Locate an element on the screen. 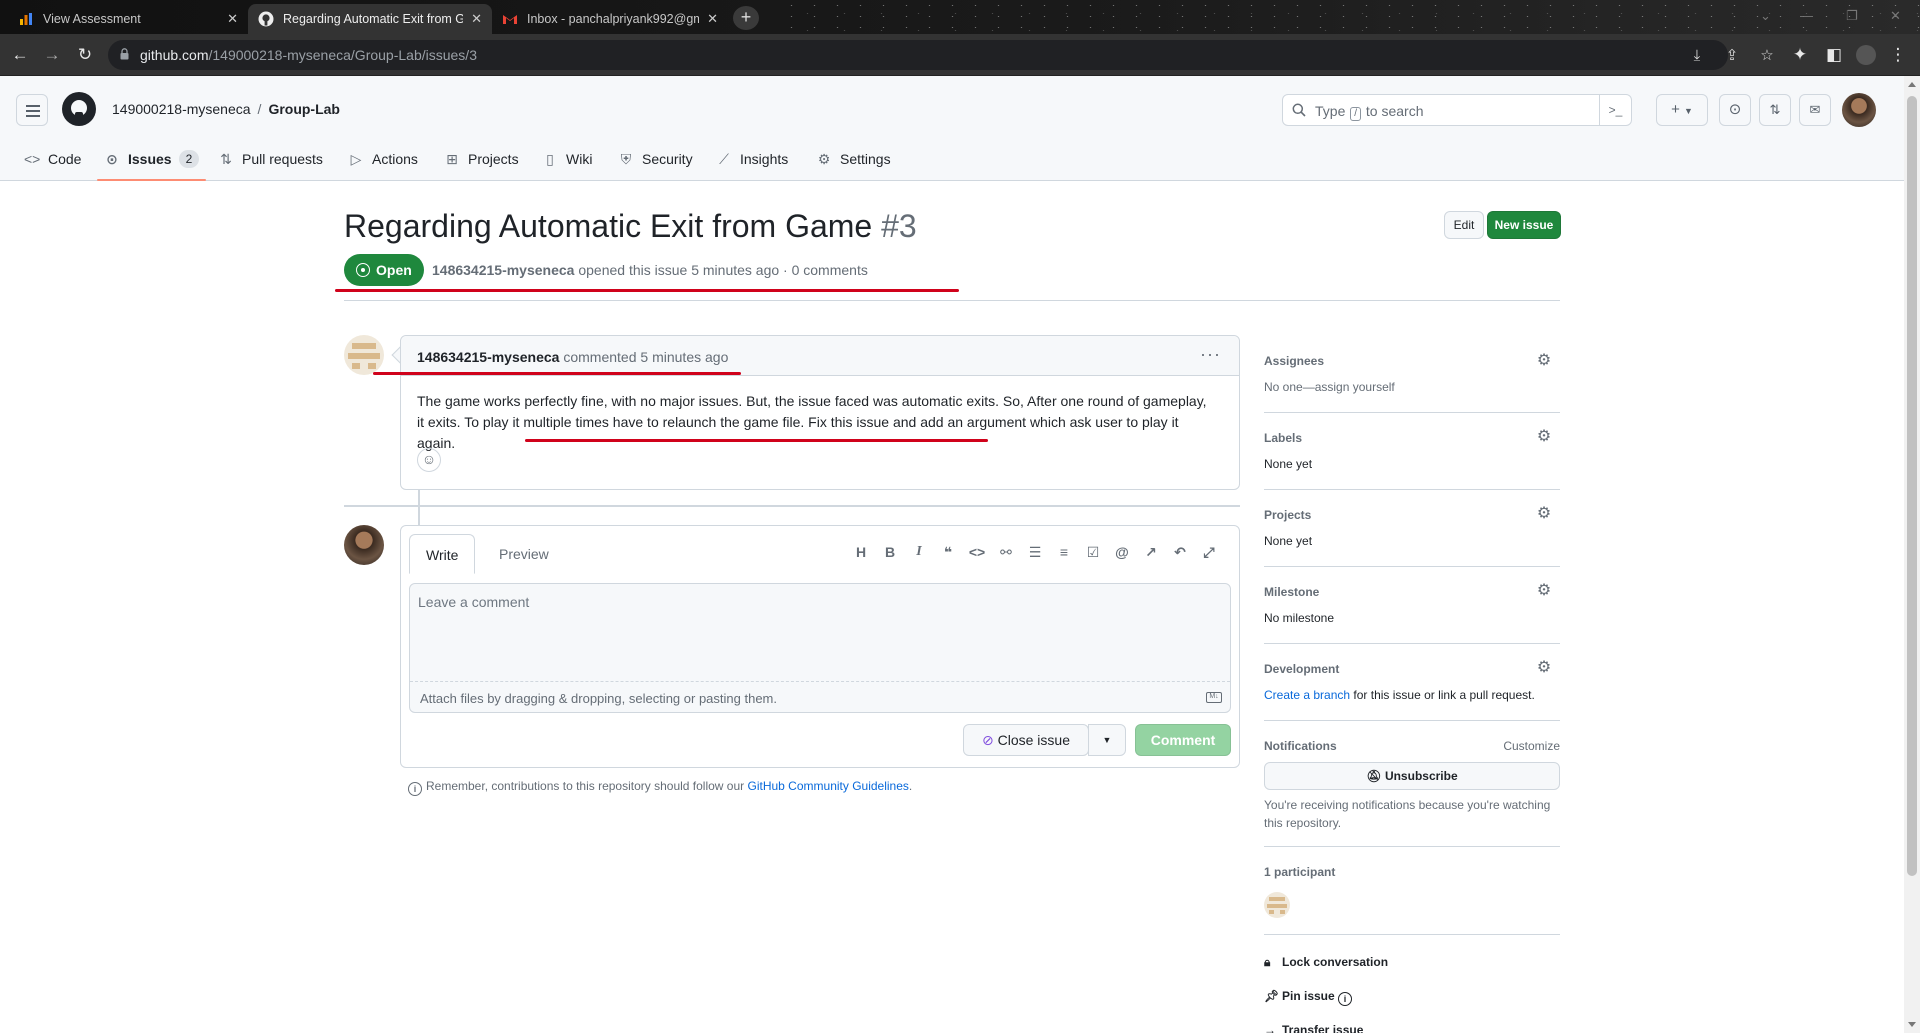  tab-issues: ⊙ Issues 2 is located at coordinates (151, 158).